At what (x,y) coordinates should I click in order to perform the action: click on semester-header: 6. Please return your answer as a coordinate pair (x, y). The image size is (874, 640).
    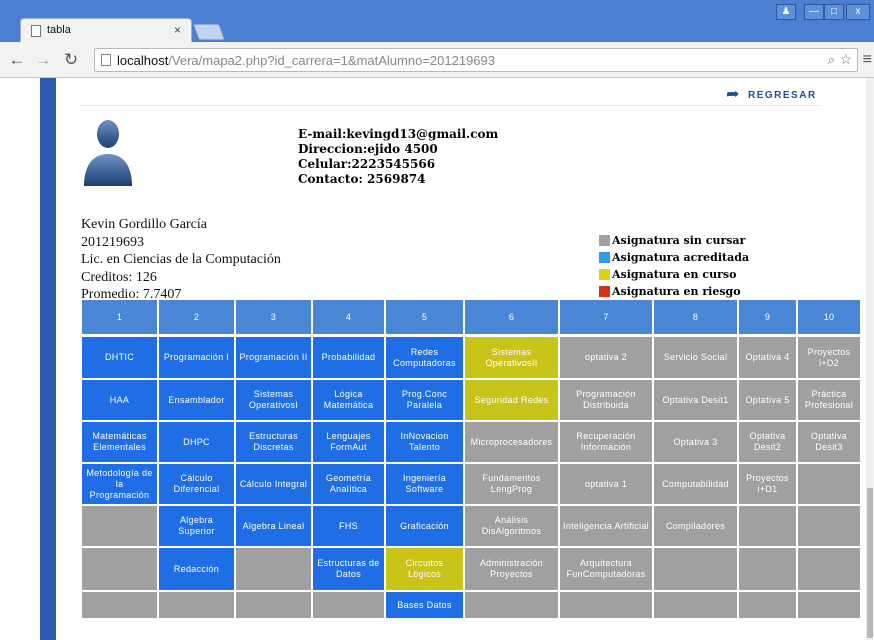
    Looking at the image, I should click on (511, 317).